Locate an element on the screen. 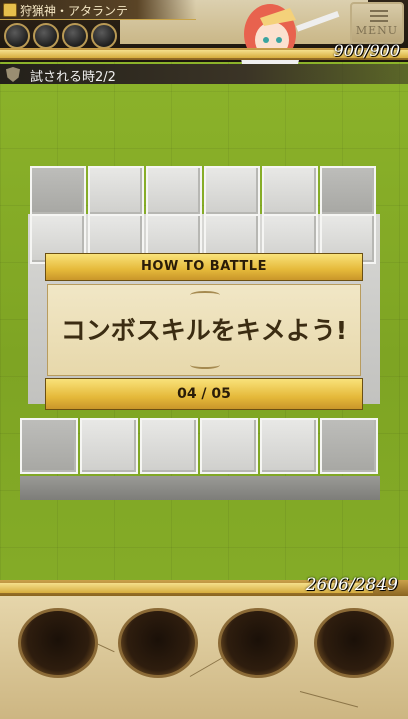 Image resolution: width=408 pixels, height=719 pixels. menu-button: MENU is located at coordinates (377, 23).